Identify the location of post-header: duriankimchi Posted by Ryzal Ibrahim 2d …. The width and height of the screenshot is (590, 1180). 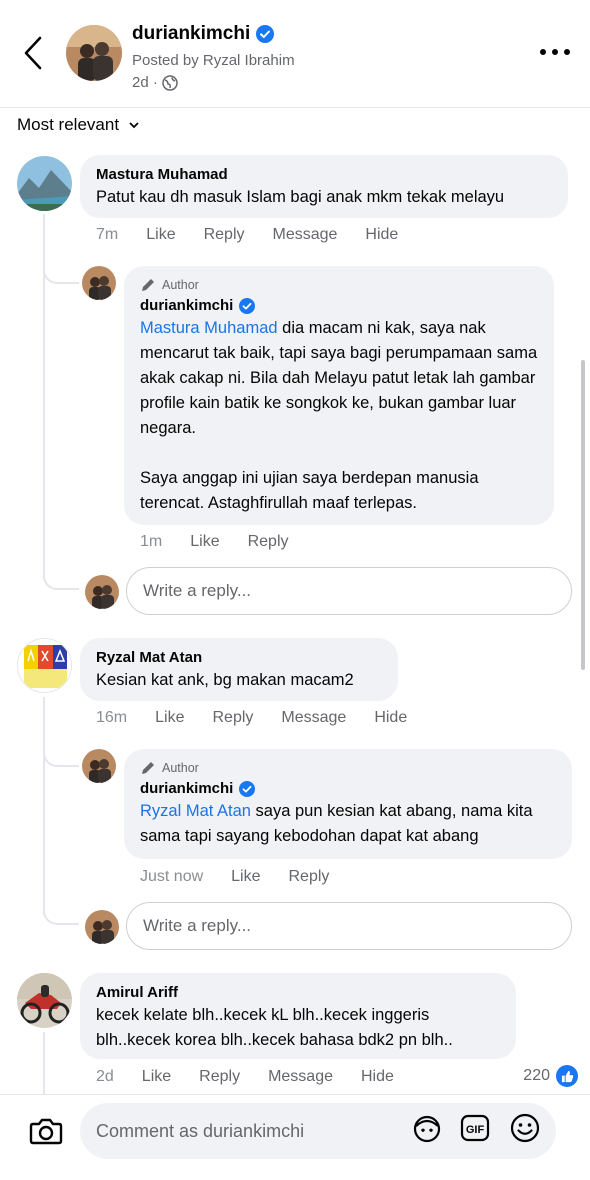
(295, 54).